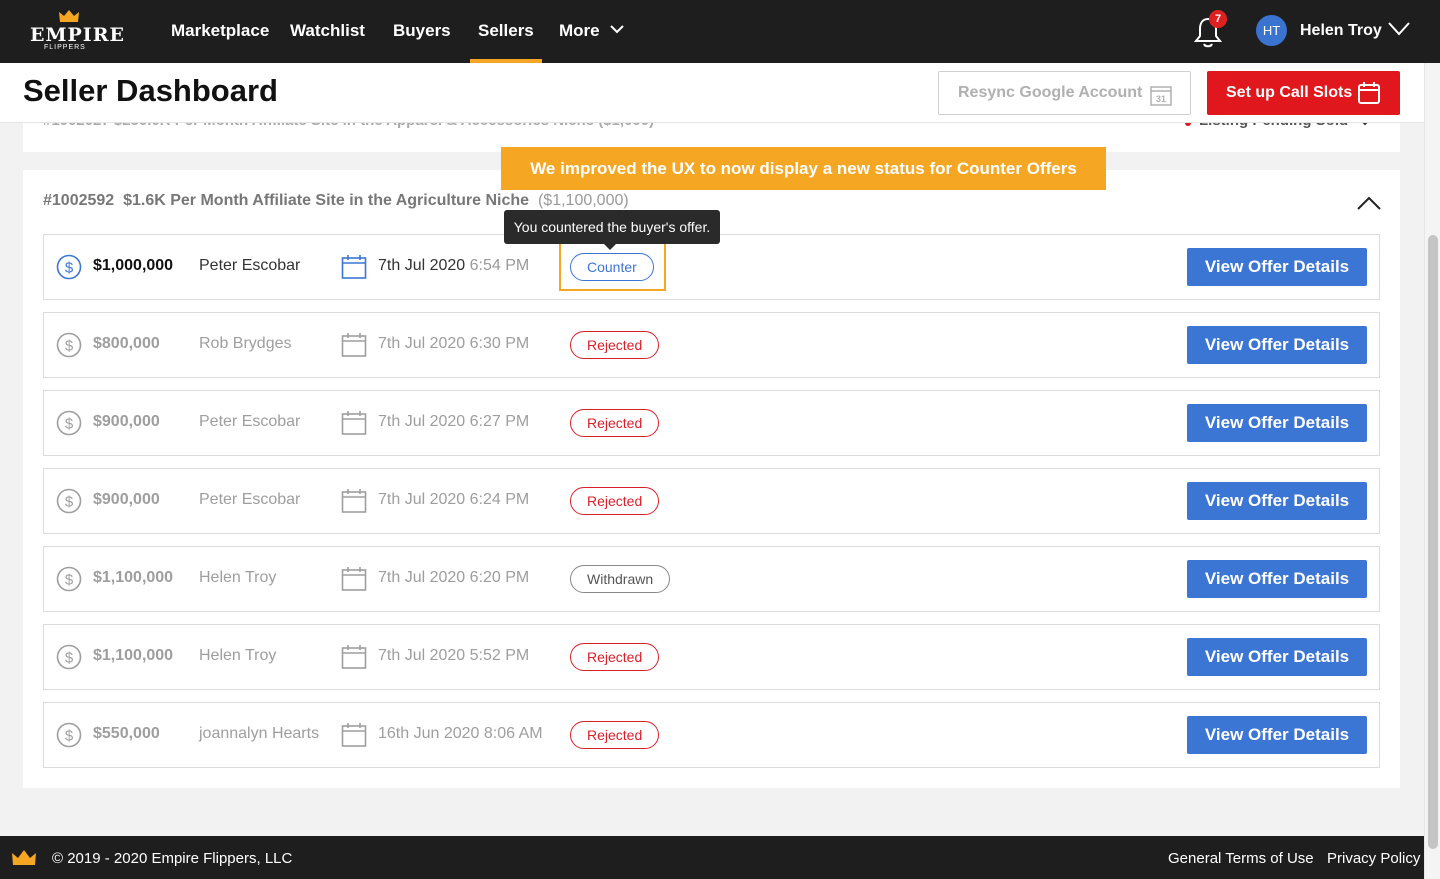 This screenshot has width=1440, height=879. I want to click on copyright-text: © 2019 - 2020 Empire Flippers, LLC, so click(172, 858).